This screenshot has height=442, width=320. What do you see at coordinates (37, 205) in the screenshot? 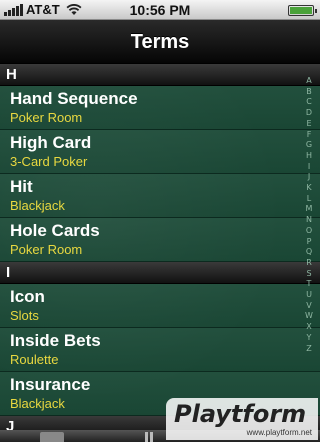
I see `term-game: Blackjack` at bounding box center [37, 205].